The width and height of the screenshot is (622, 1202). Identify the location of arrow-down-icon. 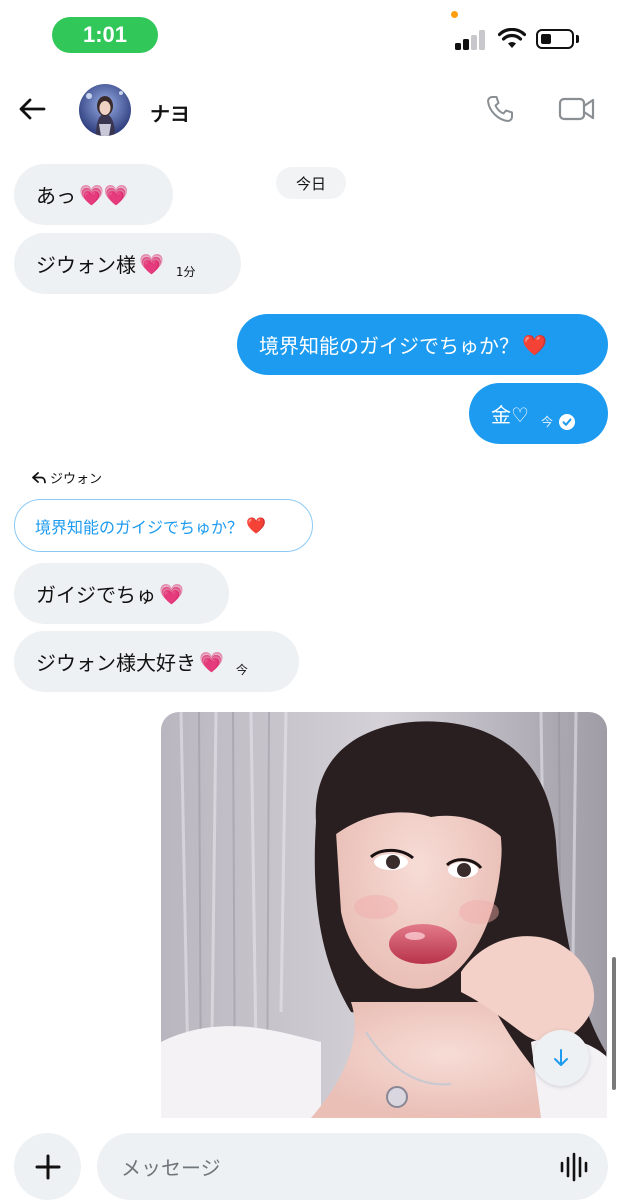
(561, 1057).